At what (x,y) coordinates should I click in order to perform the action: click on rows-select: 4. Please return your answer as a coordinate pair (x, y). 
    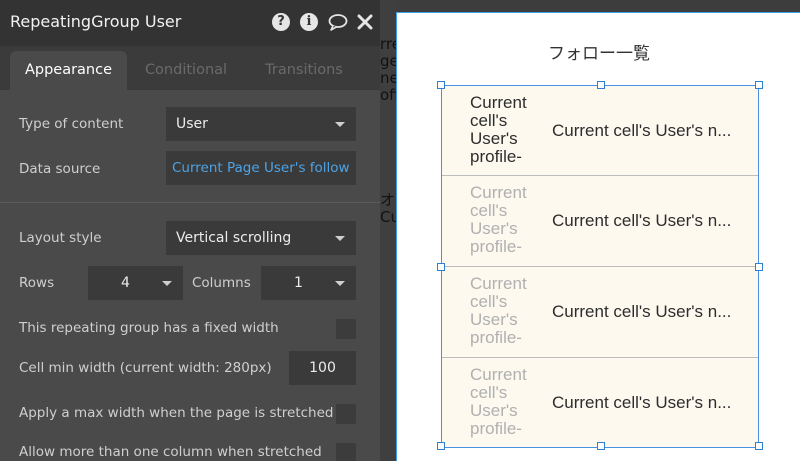
    Looking at the image, I should click on (135, 283).